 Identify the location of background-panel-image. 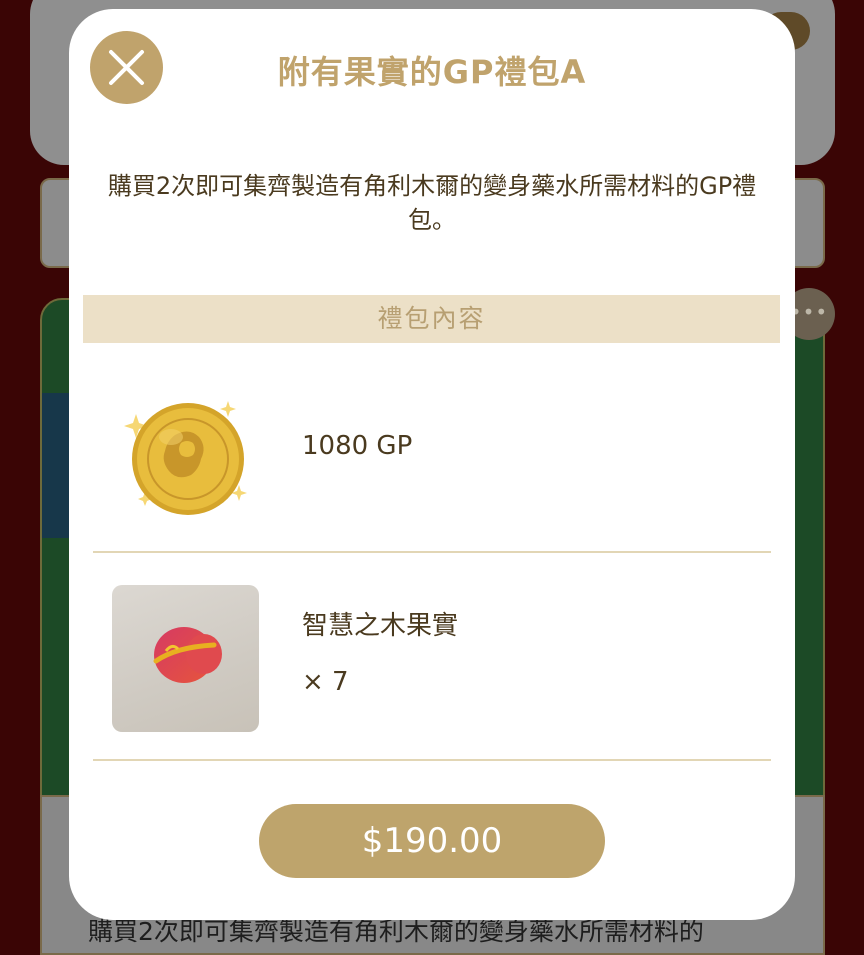
(57, 465).